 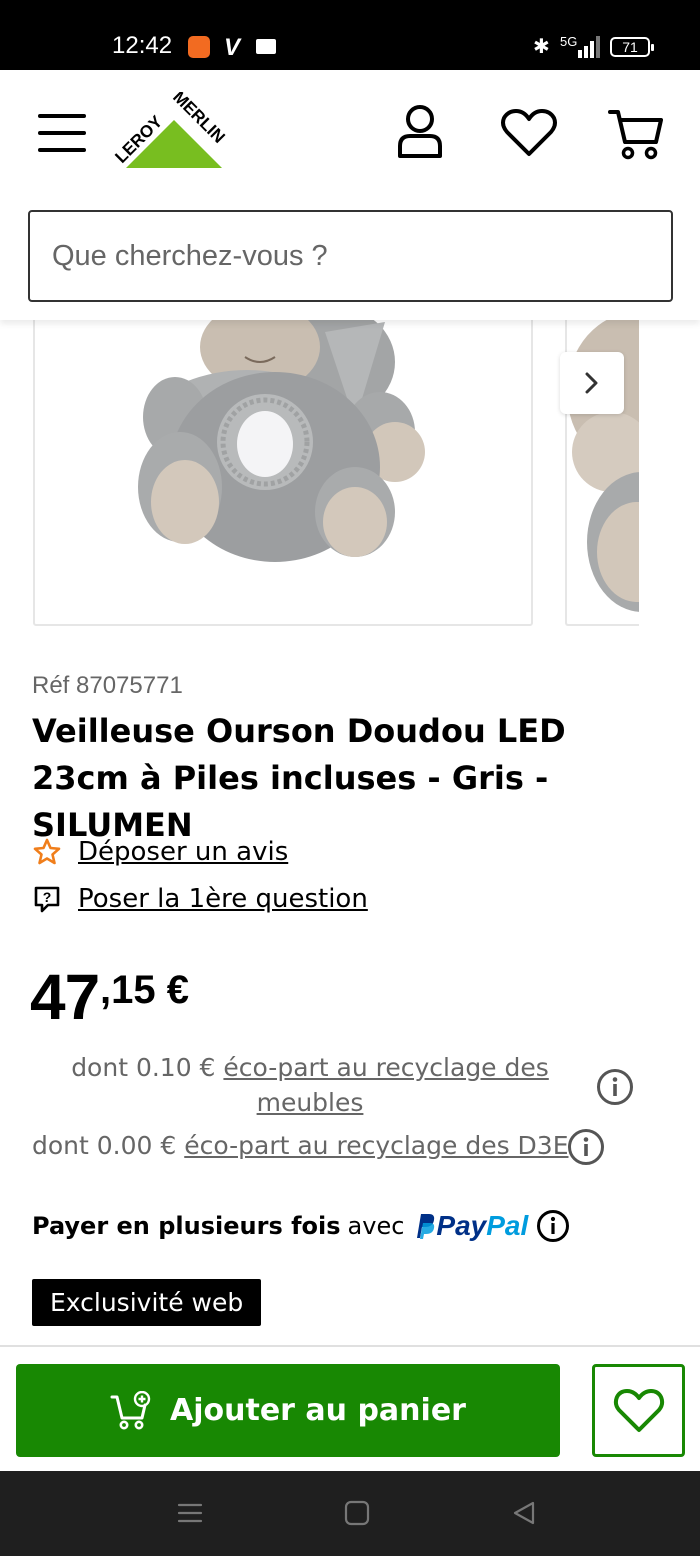 I want to click on eco-part-d3e-amount: dont 0.00 €, so click(x=104, y=1145).